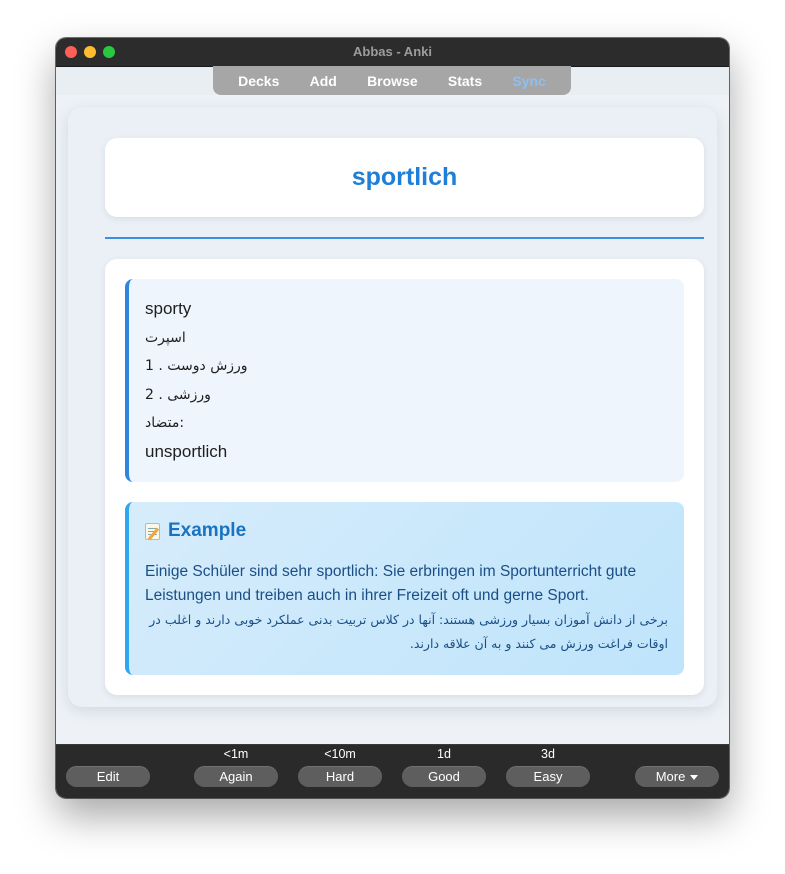  I want to click on example-header: Example, so click(406, 531).